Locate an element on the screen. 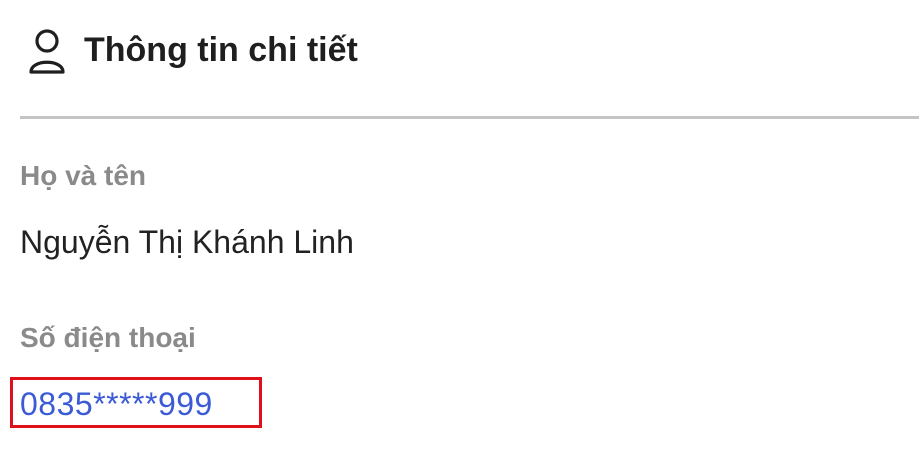 The height and width of the screenshot is (455, 919). user-icon is located at coordinates (47, 51).